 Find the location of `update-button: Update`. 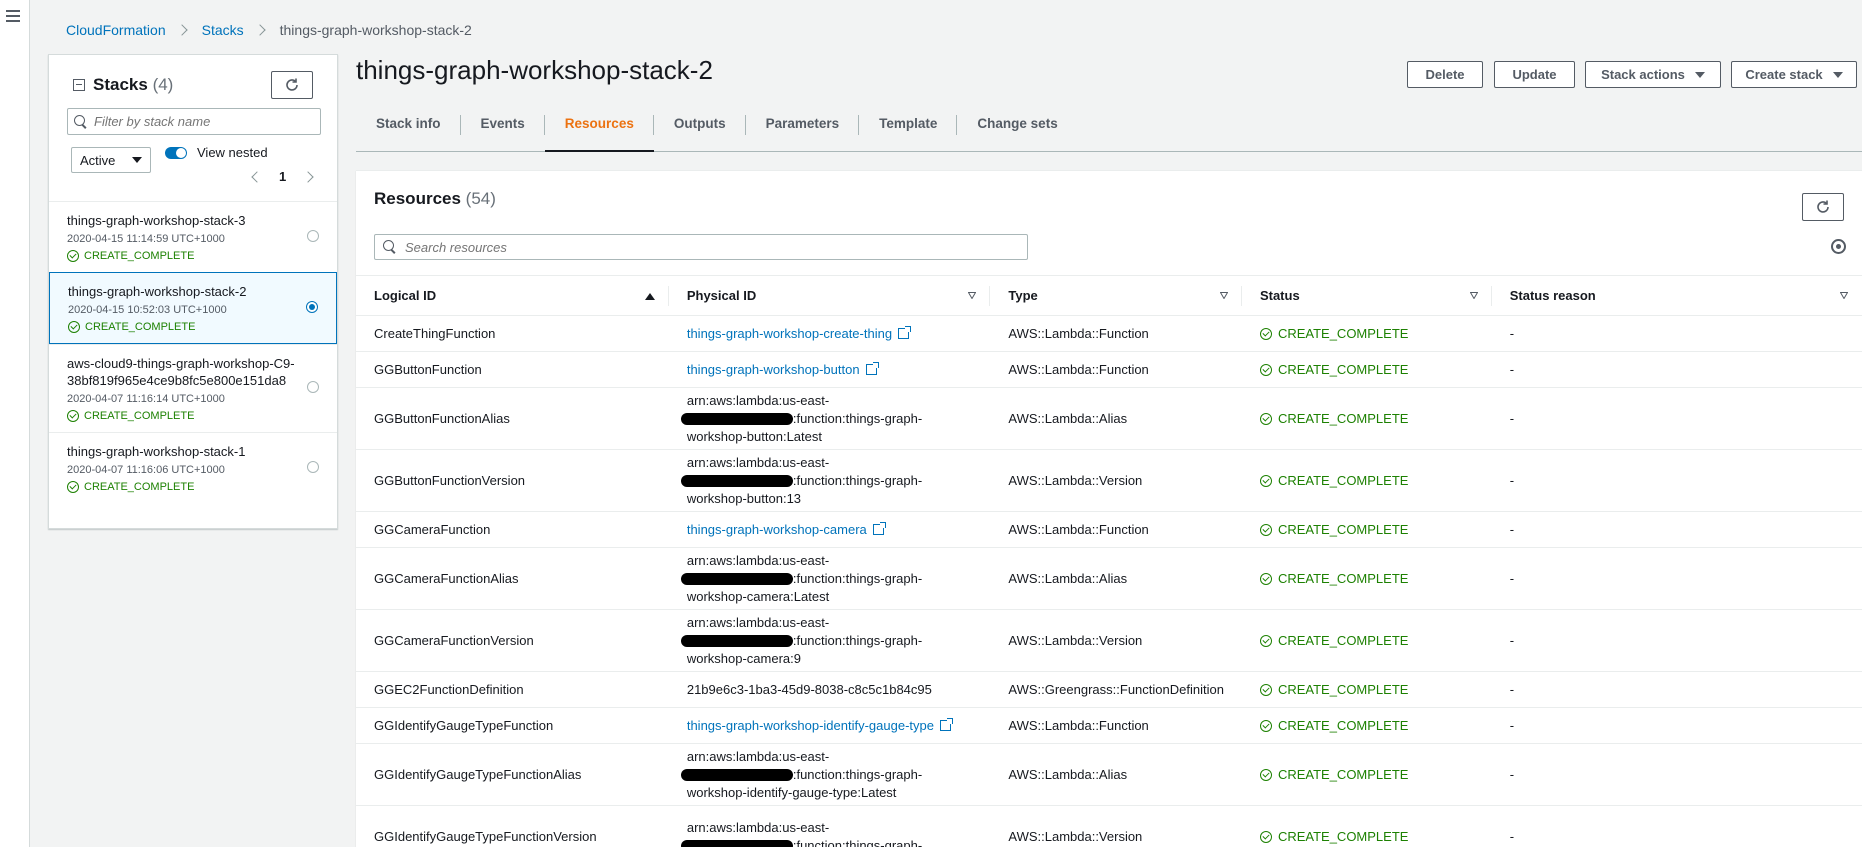

update-button: Update is located at coordinates (1534, 74).